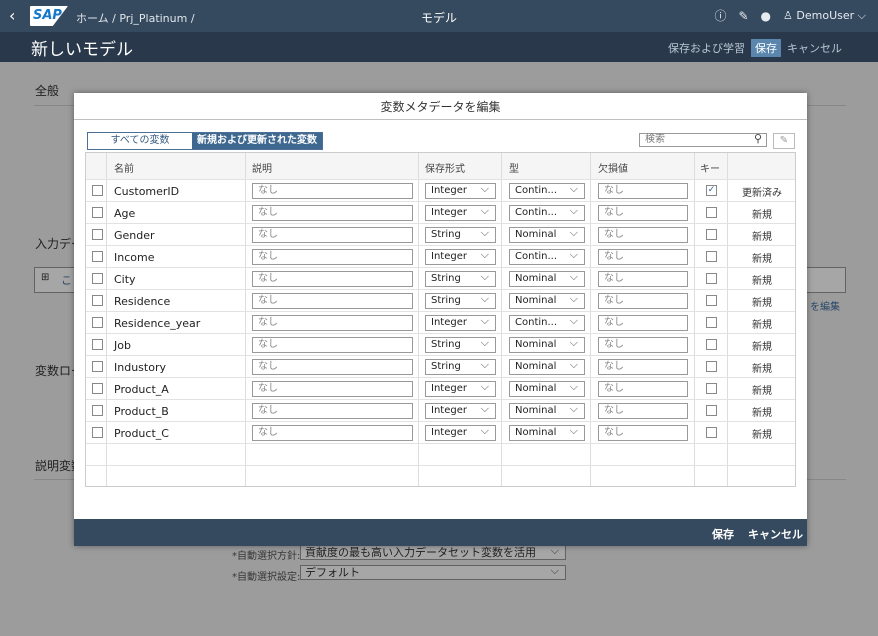 The image size is (878, 636). Describe the element at coordinates (784, 141) in the screenshot. I see `edit-pencil-button: ✎` at that location.